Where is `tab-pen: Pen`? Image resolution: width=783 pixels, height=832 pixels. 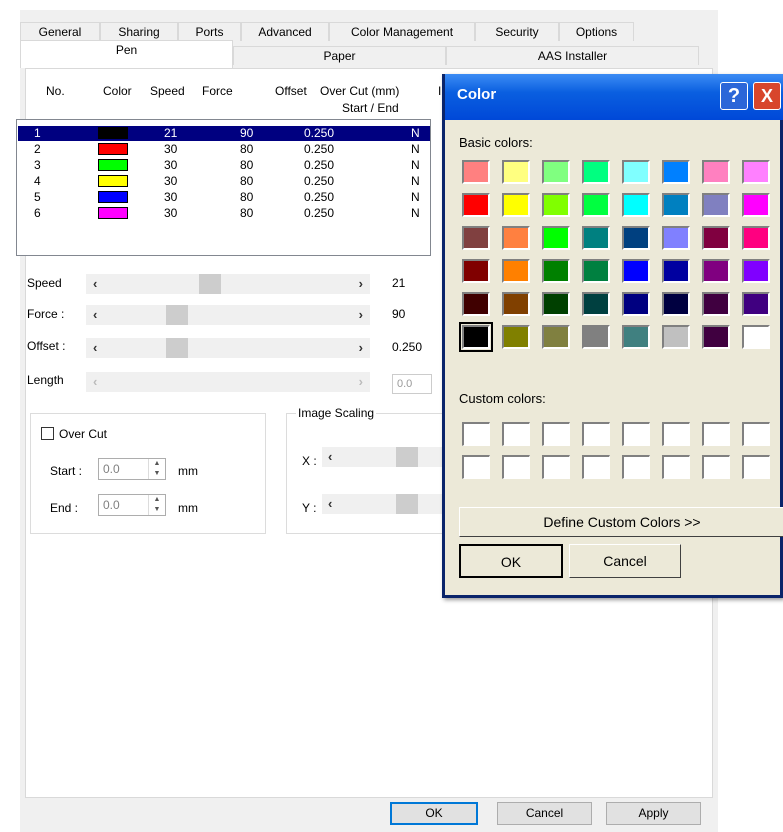 tab-pen: Pen is located at coordinates (126, 54).